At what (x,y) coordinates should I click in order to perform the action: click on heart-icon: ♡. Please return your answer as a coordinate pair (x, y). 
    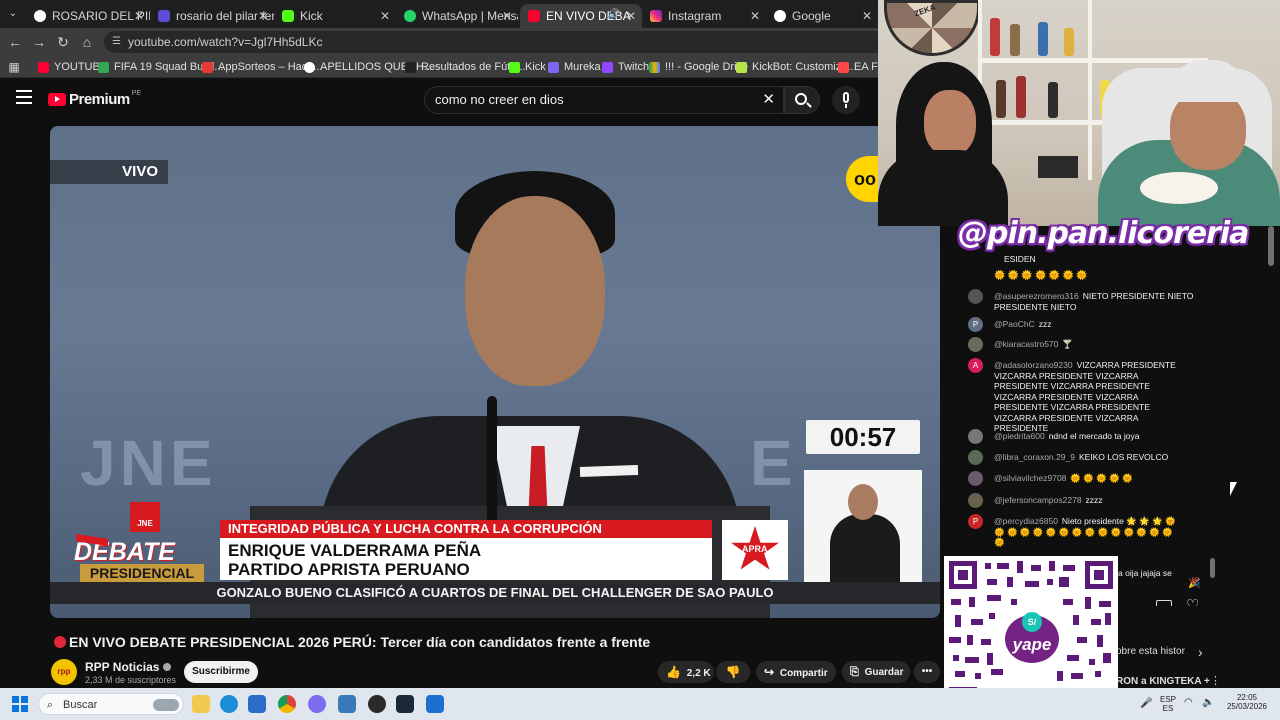
    Looking at the image, I should click on (1192, 601).